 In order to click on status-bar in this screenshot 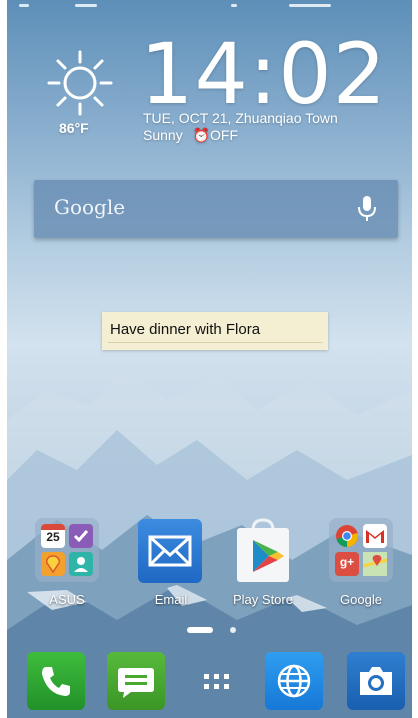, I will do `click(209, 7)`.